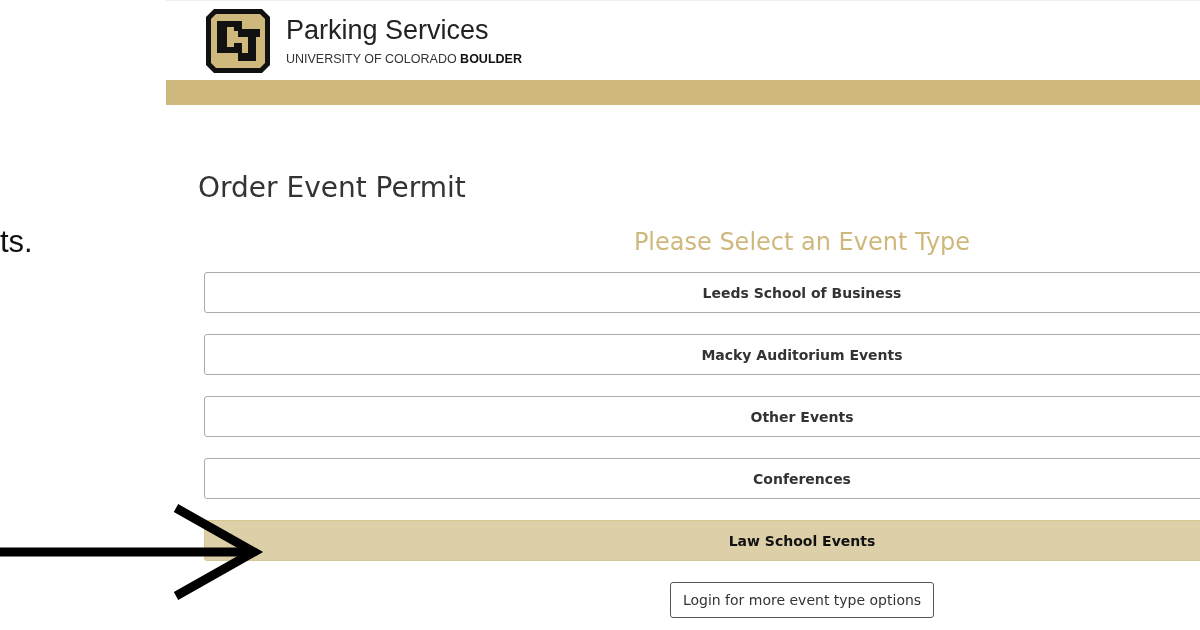  I want to click on event-type-button: Conferences, so click(702, 478).